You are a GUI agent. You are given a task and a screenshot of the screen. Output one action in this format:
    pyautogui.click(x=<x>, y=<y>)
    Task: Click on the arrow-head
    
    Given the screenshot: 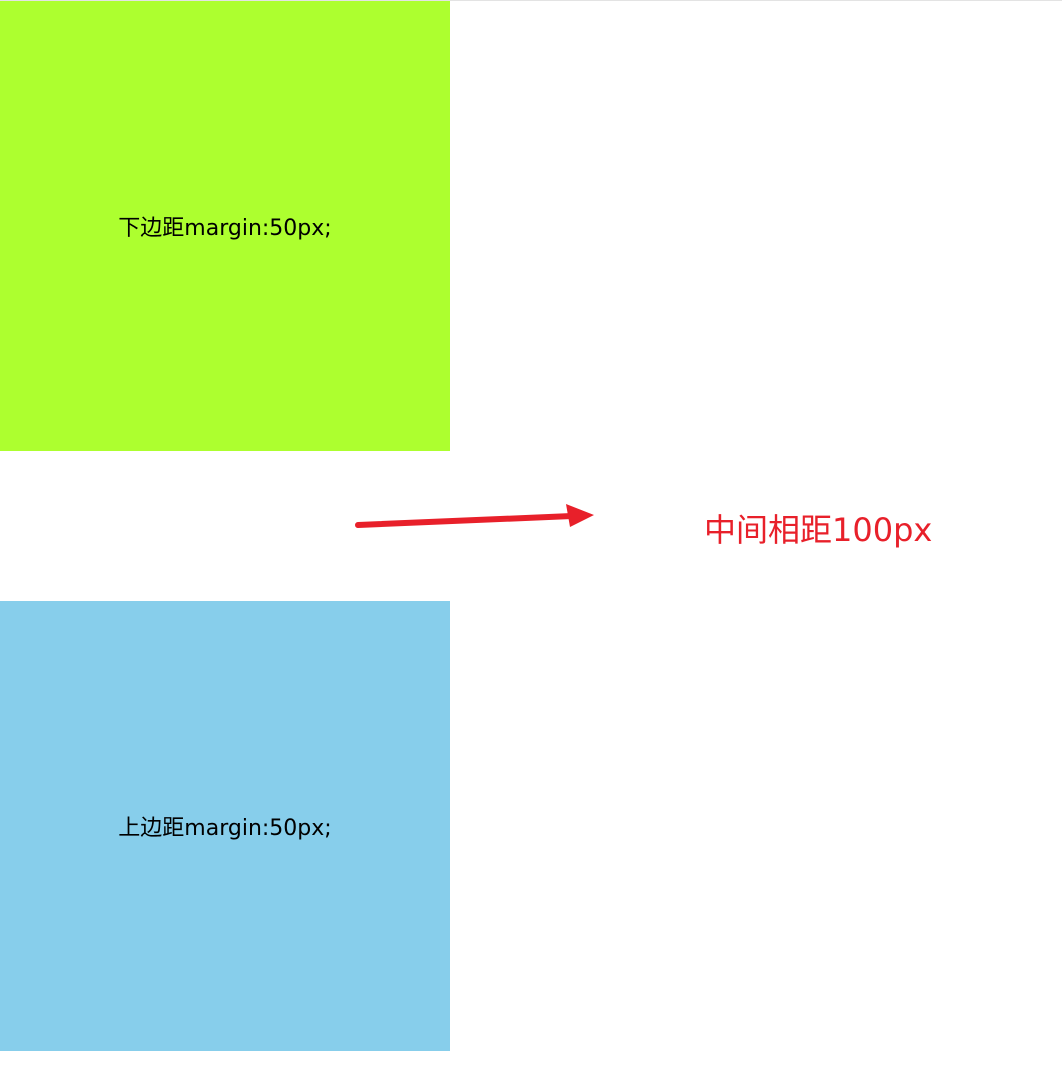 What is the action you would take?
    pyautogui.click(x=580, y=515)
    